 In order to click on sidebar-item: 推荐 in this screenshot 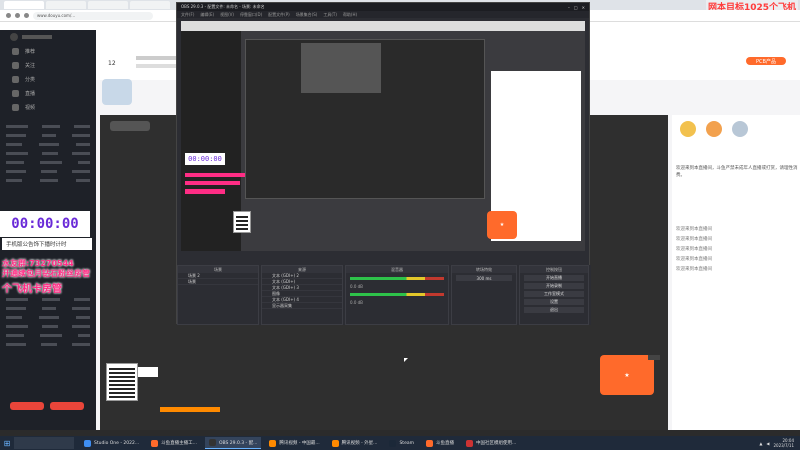, I will do `click(48, 51)`.